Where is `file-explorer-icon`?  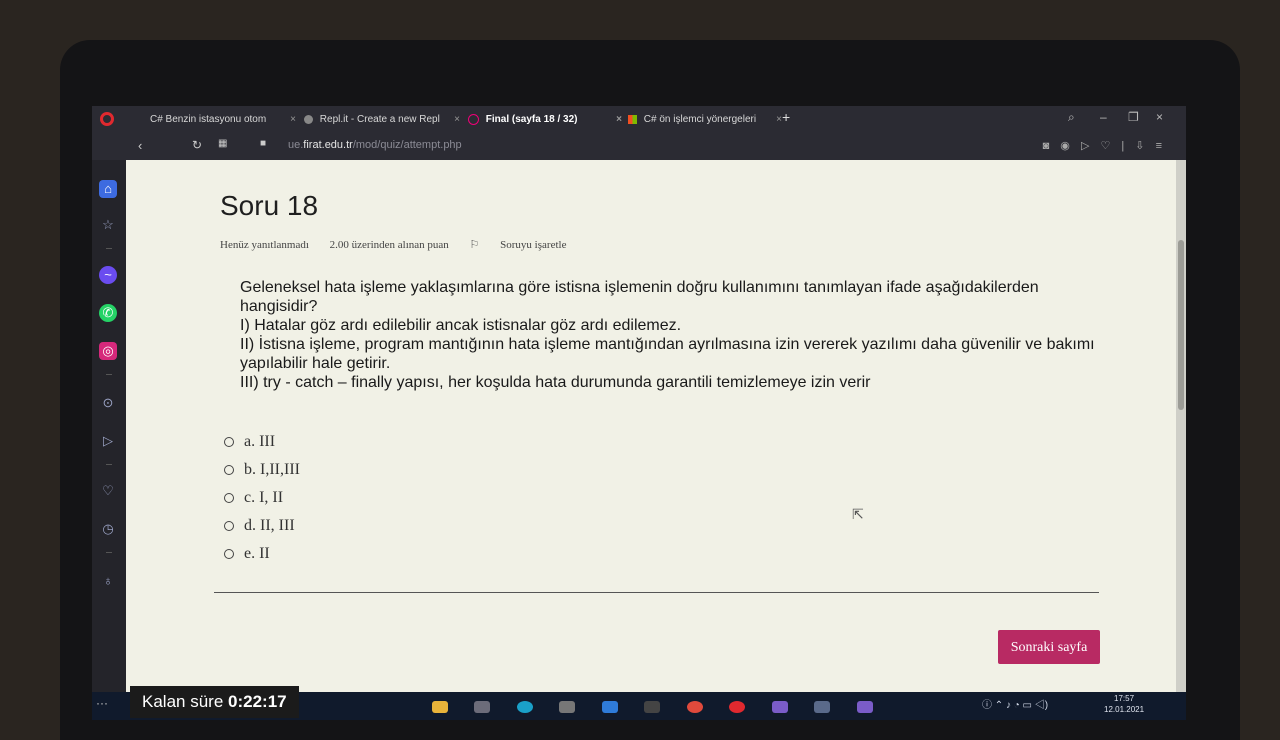 file-explorer-icon is located at coordinates (440, 707).